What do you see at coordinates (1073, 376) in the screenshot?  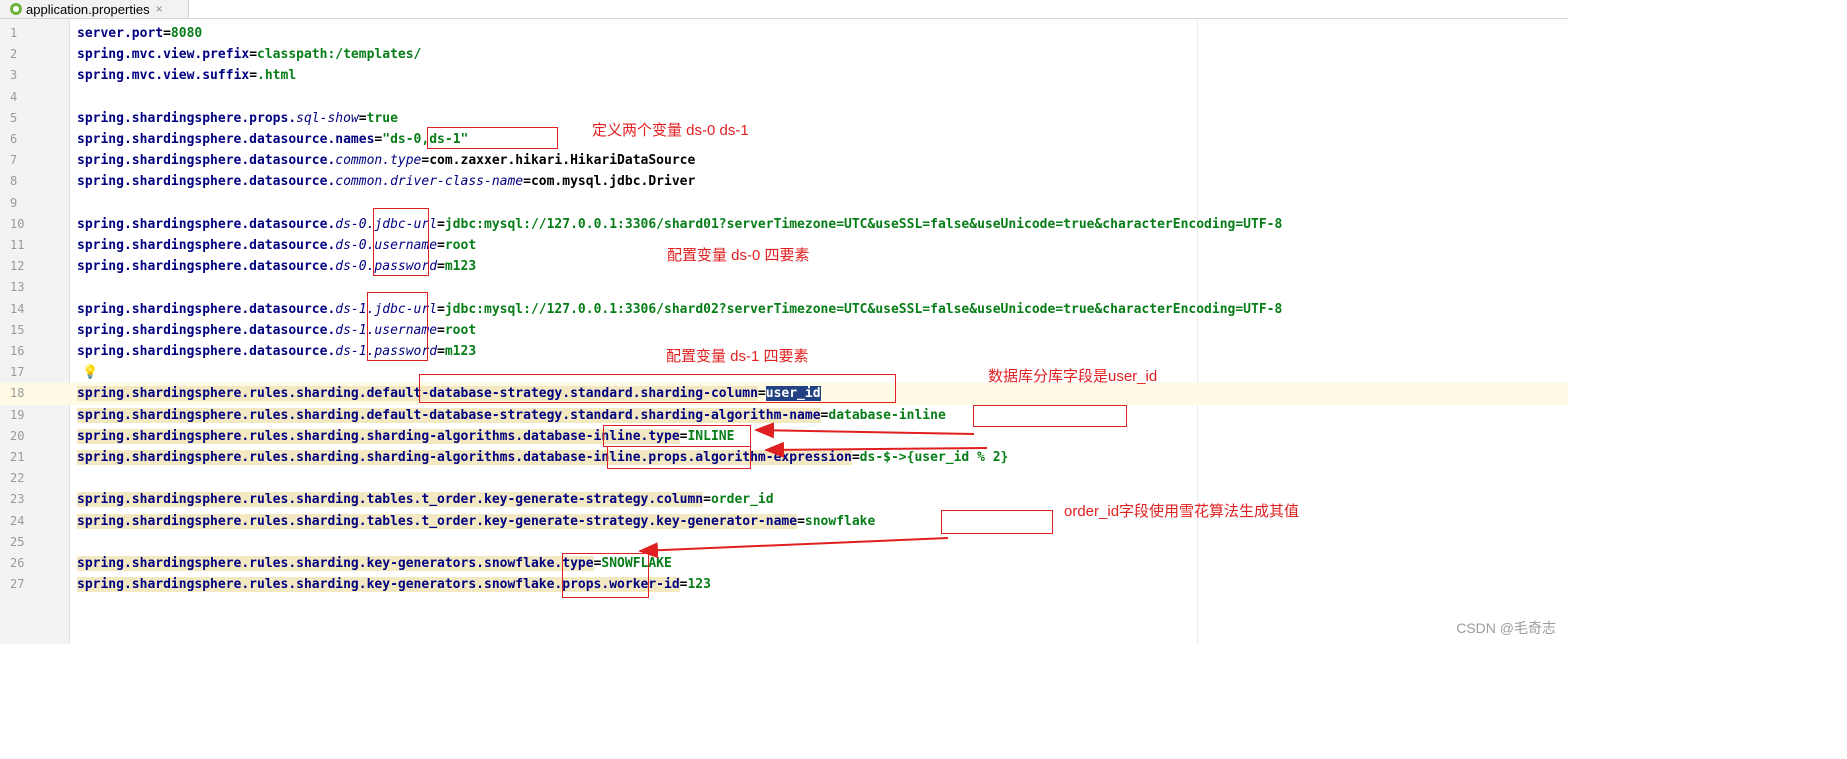 I see `annotation-sharding-column: 数据库分库字段是user_id` at bounding box center [1073, 376].